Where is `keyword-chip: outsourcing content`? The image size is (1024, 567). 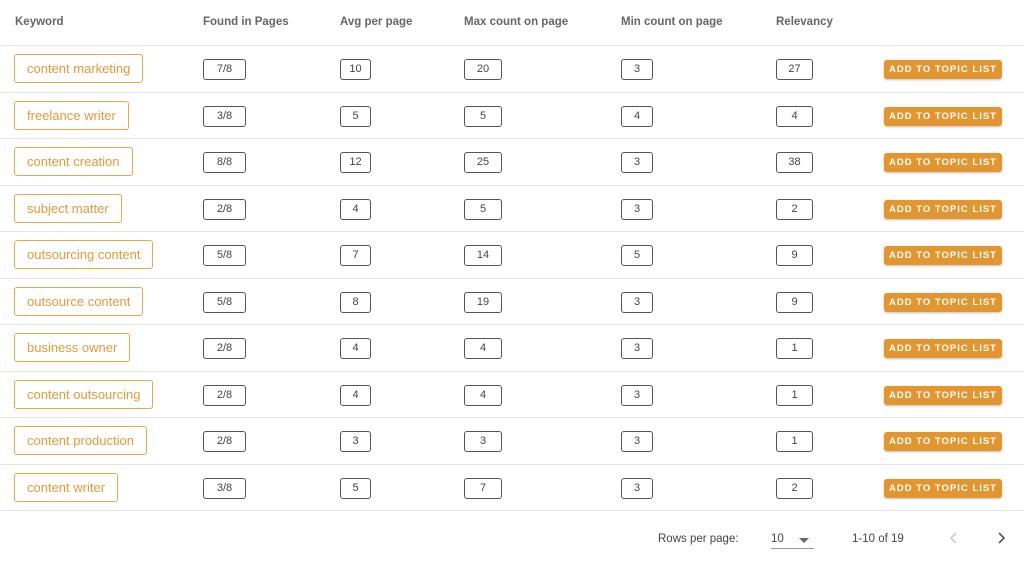 keyword-chip: outsourcing content is located at coordinates (84, 254).